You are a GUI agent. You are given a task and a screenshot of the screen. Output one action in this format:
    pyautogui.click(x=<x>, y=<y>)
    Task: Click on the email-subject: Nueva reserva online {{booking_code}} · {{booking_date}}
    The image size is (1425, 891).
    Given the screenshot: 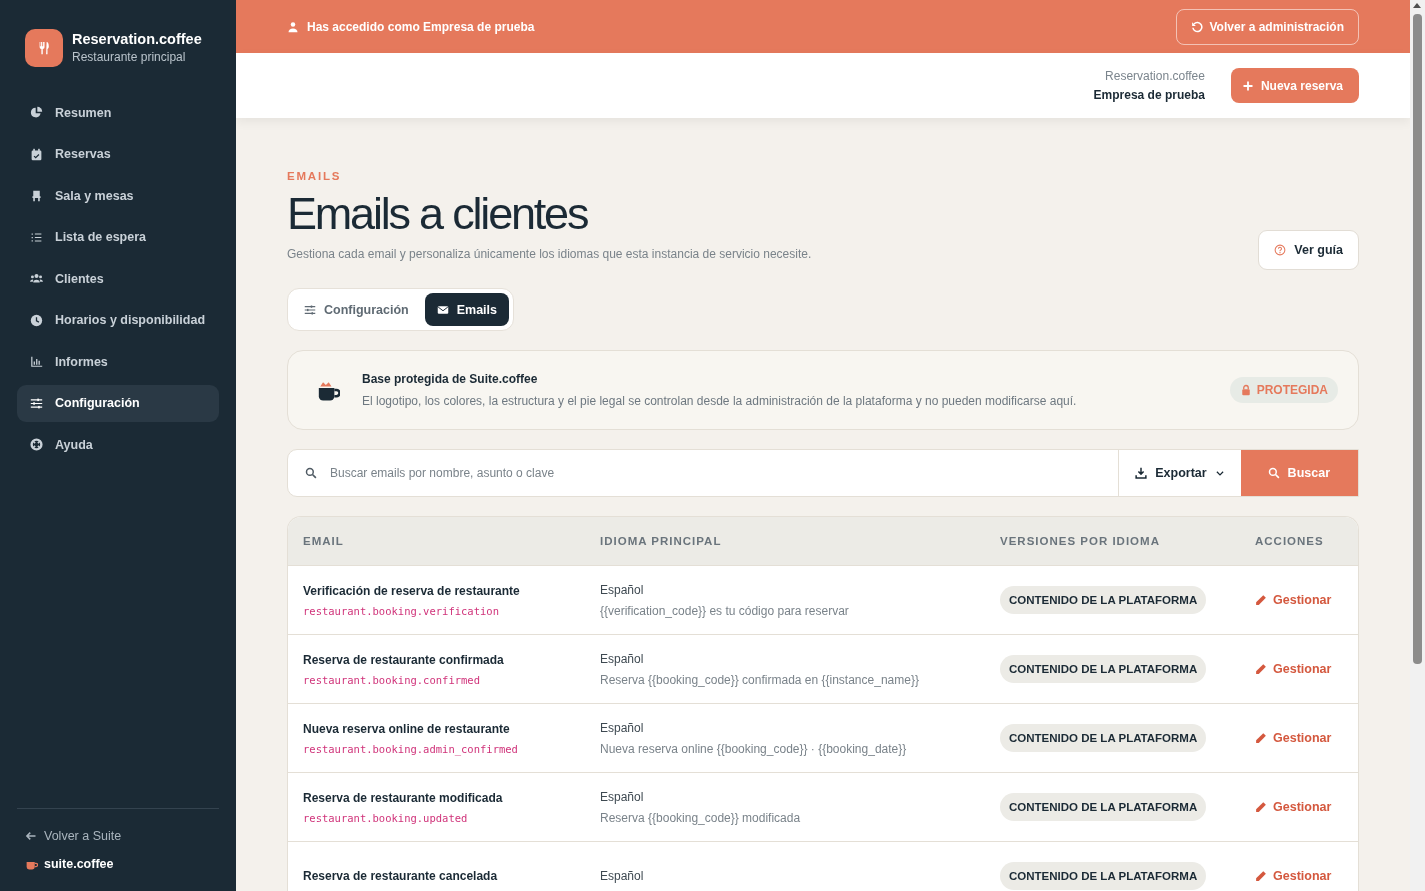 What is the action you would take?
    pyautogui.click(x=754, y=748)
    